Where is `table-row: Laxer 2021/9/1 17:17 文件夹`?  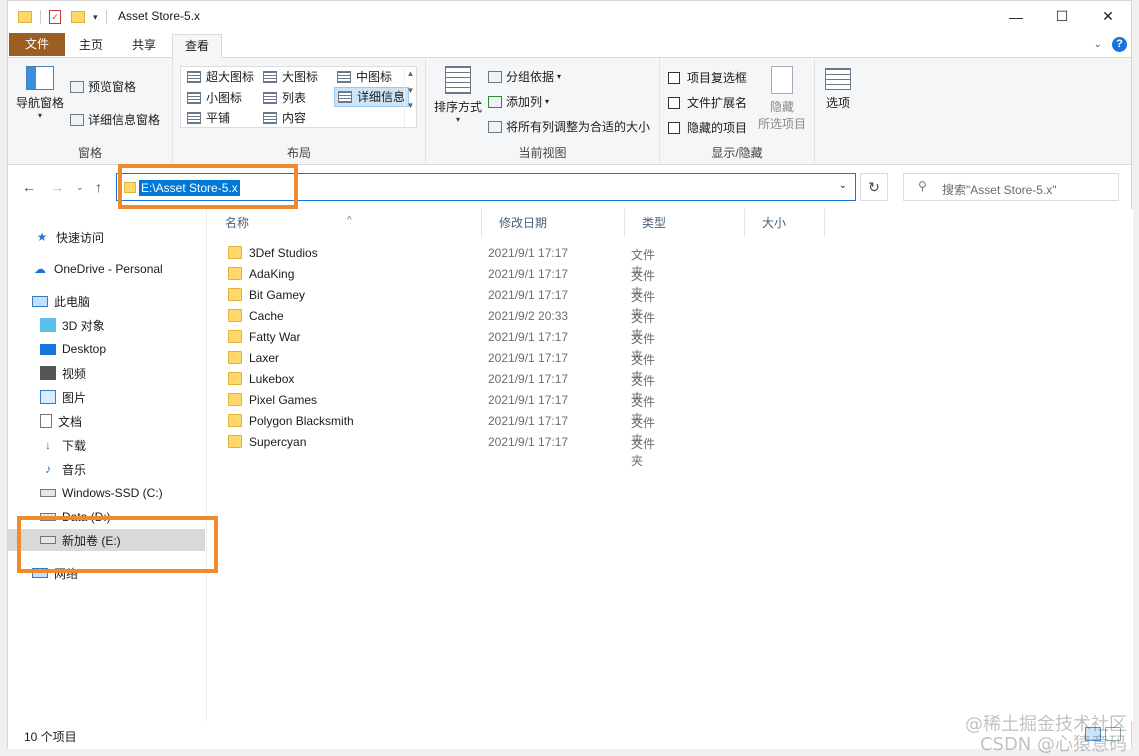
table-row: Laxer 2021/9/1 17:17 文件夹 is located at coordinates (445, 366).